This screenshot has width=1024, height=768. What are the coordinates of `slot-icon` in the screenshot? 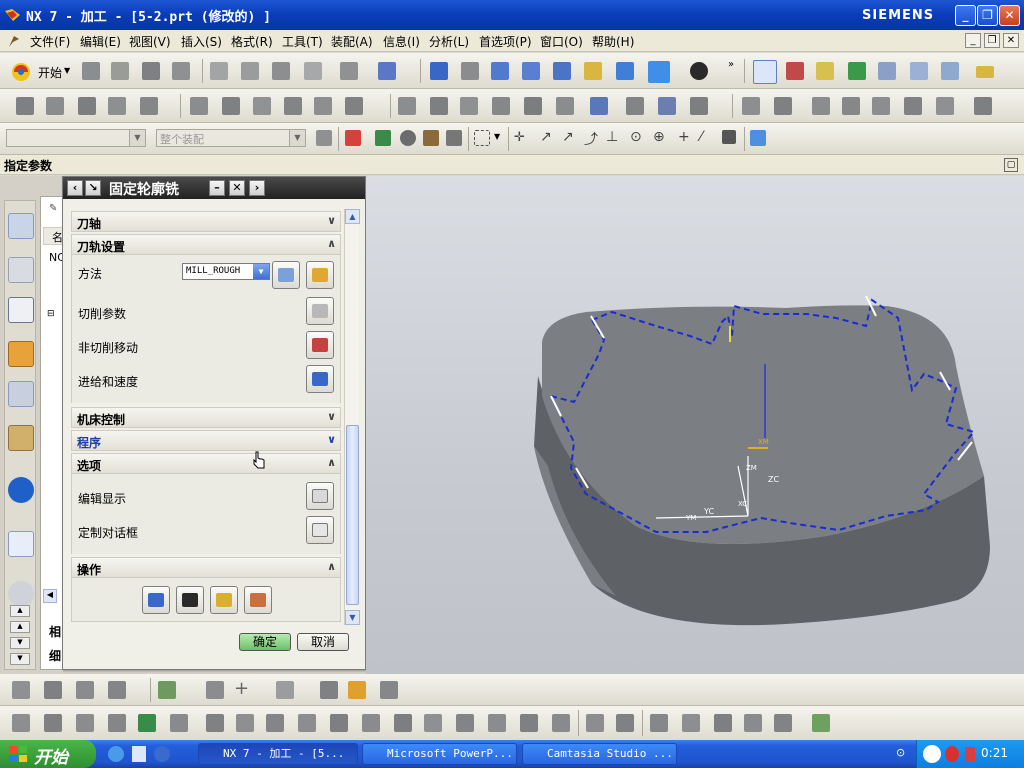 It's located at (339, 723).